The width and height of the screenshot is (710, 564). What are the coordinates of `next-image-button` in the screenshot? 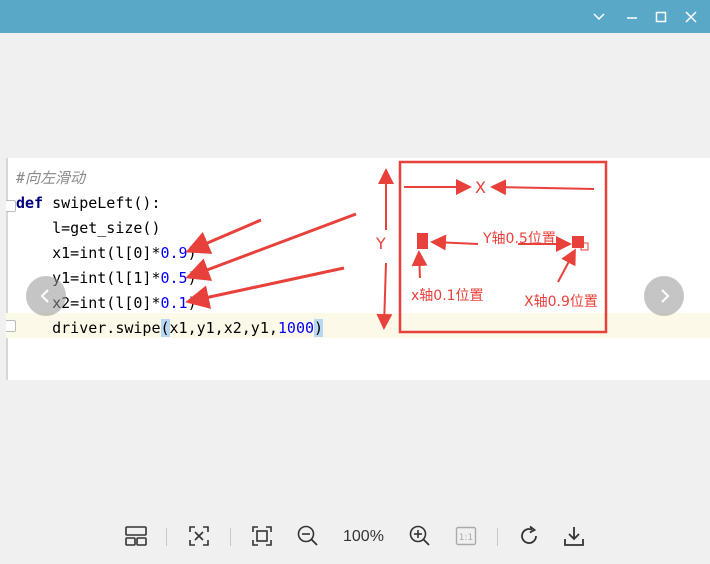 It's located at (664, 296).